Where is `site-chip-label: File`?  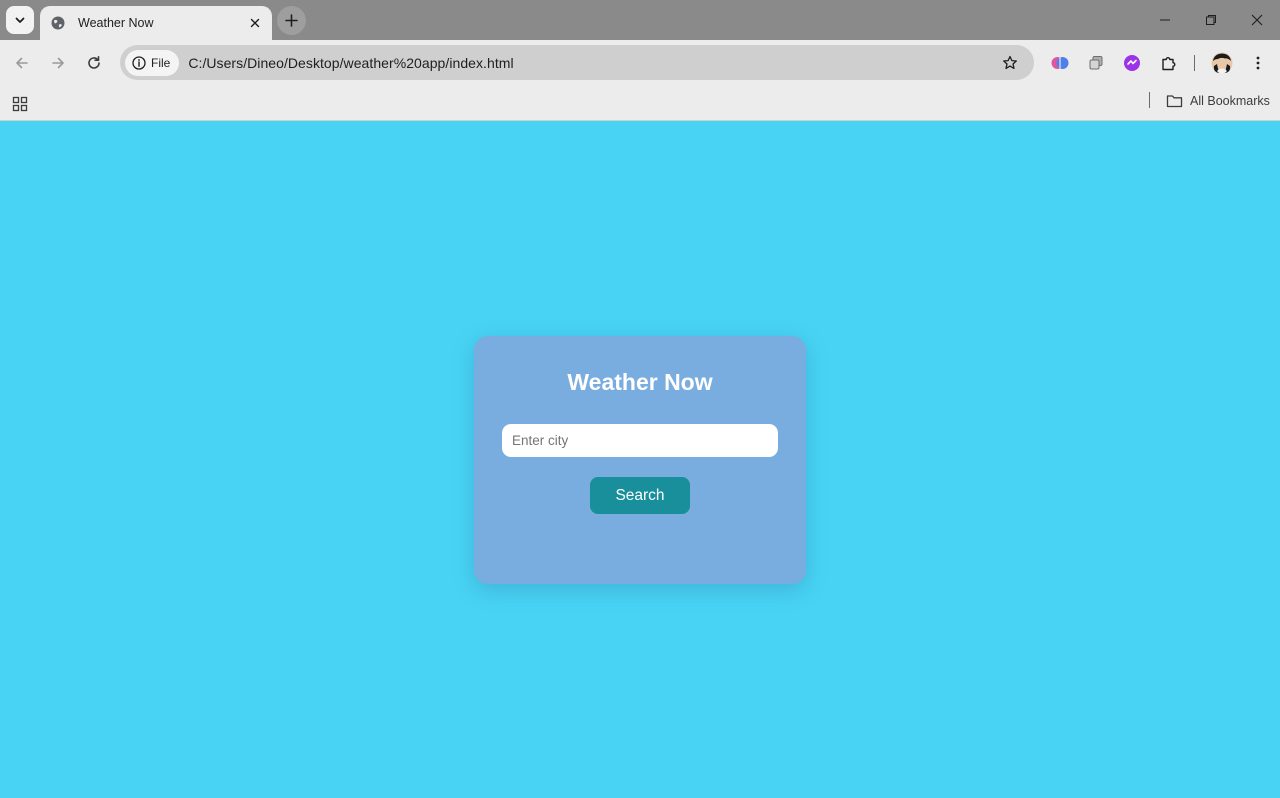 site-chip-label: File is located at coordinates (161, 62).